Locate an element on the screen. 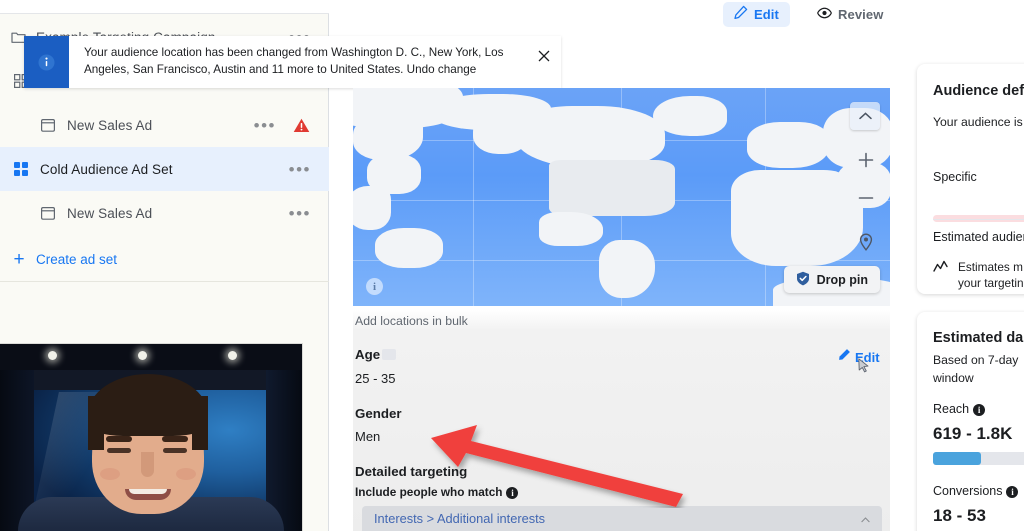  map-landmass-europe is located at coordinates (788, 145).